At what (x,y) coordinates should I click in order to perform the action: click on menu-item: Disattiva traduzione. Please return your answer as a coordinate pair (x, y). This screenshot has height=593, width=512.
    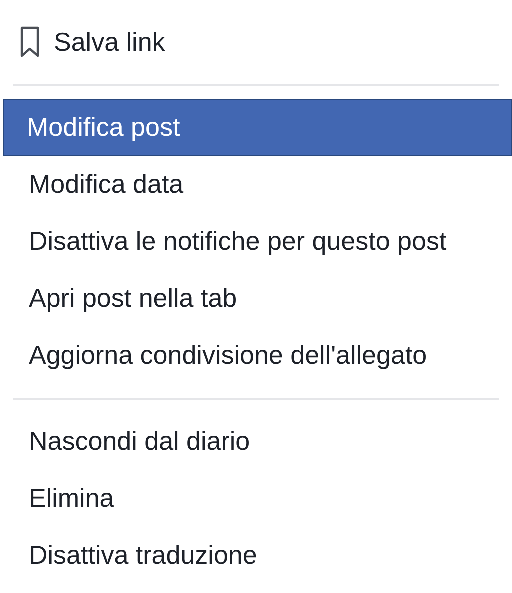
    Looking at the image, I should click on (257, 555).